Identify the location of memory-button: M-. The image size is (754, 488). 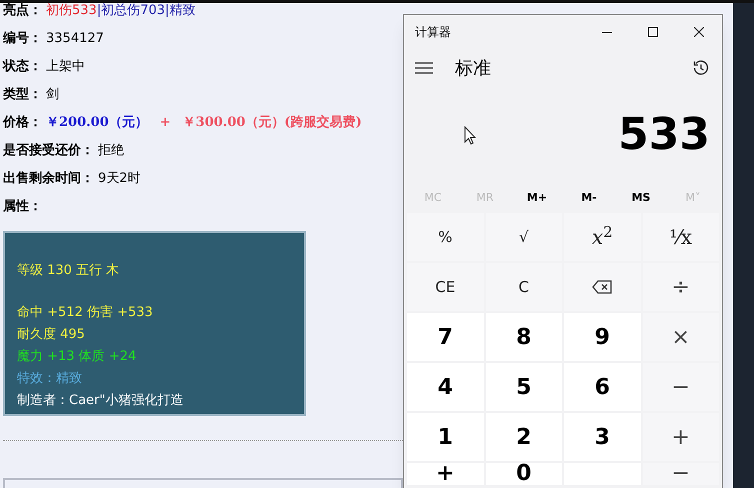
(589, 198).